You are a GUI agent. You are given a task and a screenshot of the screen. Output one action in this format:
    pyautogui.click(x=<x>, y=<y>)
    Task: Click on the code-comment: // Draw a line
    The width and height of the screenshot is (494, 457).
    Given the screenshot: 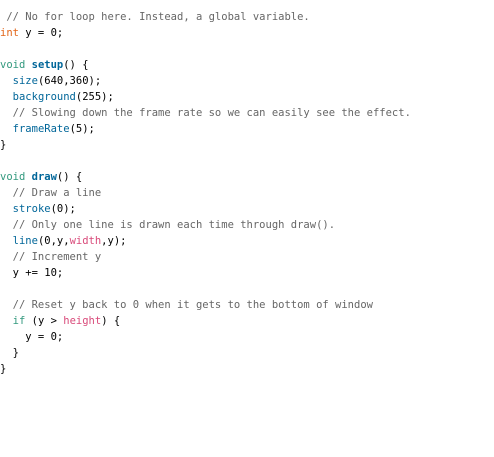 What is the action you would take?
    pyautogui.click(x=51, y=193)
    